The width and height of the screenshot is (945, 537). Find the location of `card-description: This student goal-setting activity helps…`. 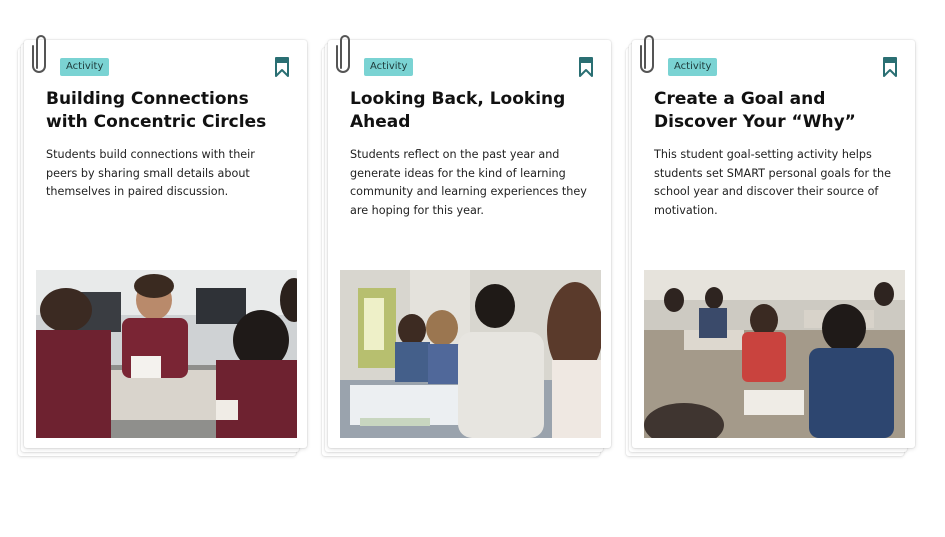

card-description: This student goal-setting activity helps… is located at coordinates (773, 182).